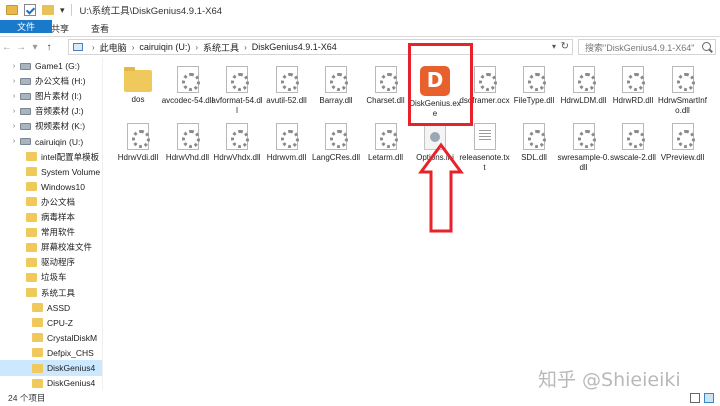 The image size is (720, 406). Describe the element at coordinates (51, 323) in the screenshot. I see `sidebar-item: CPU-Z` at that location.